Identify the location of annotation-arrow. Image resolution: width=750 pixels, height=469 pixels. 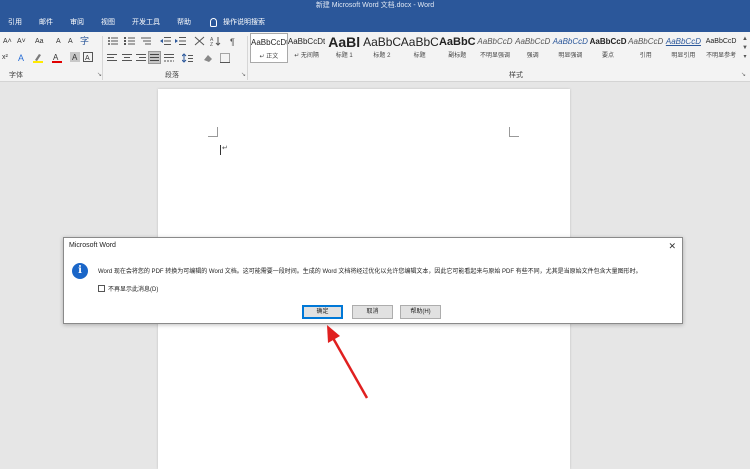
(348, 362).